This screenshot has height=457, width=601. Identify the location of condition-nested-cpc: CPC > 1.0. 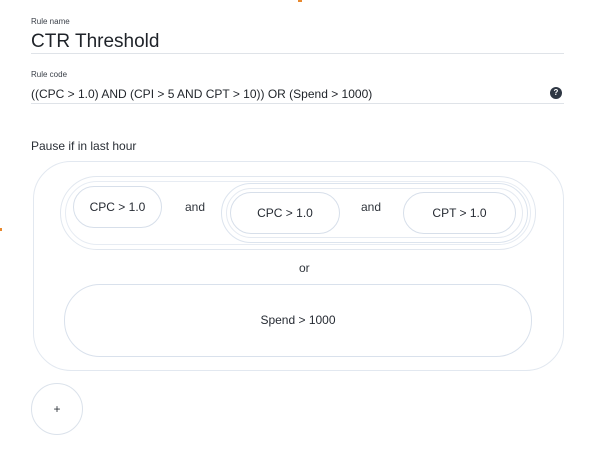
(285, 213).